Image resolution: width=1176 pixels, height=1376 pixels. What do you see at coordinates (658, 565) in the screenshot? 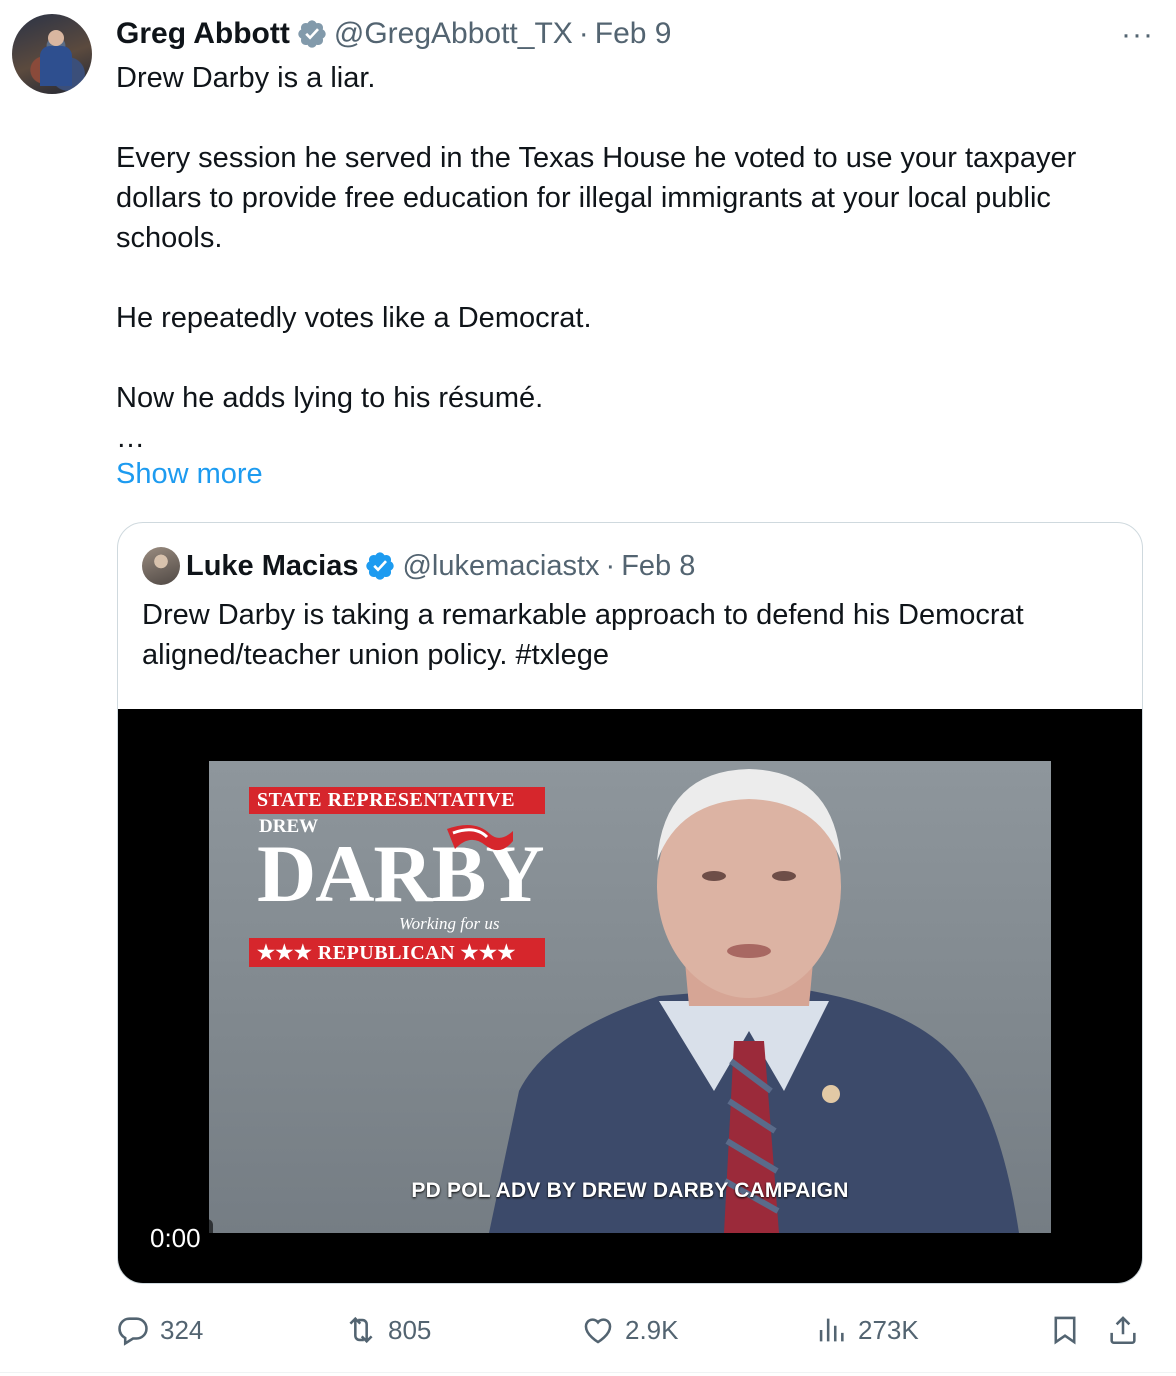
I see `quoted-tweet-date: Feb 8` at bounding box center [658, 565].